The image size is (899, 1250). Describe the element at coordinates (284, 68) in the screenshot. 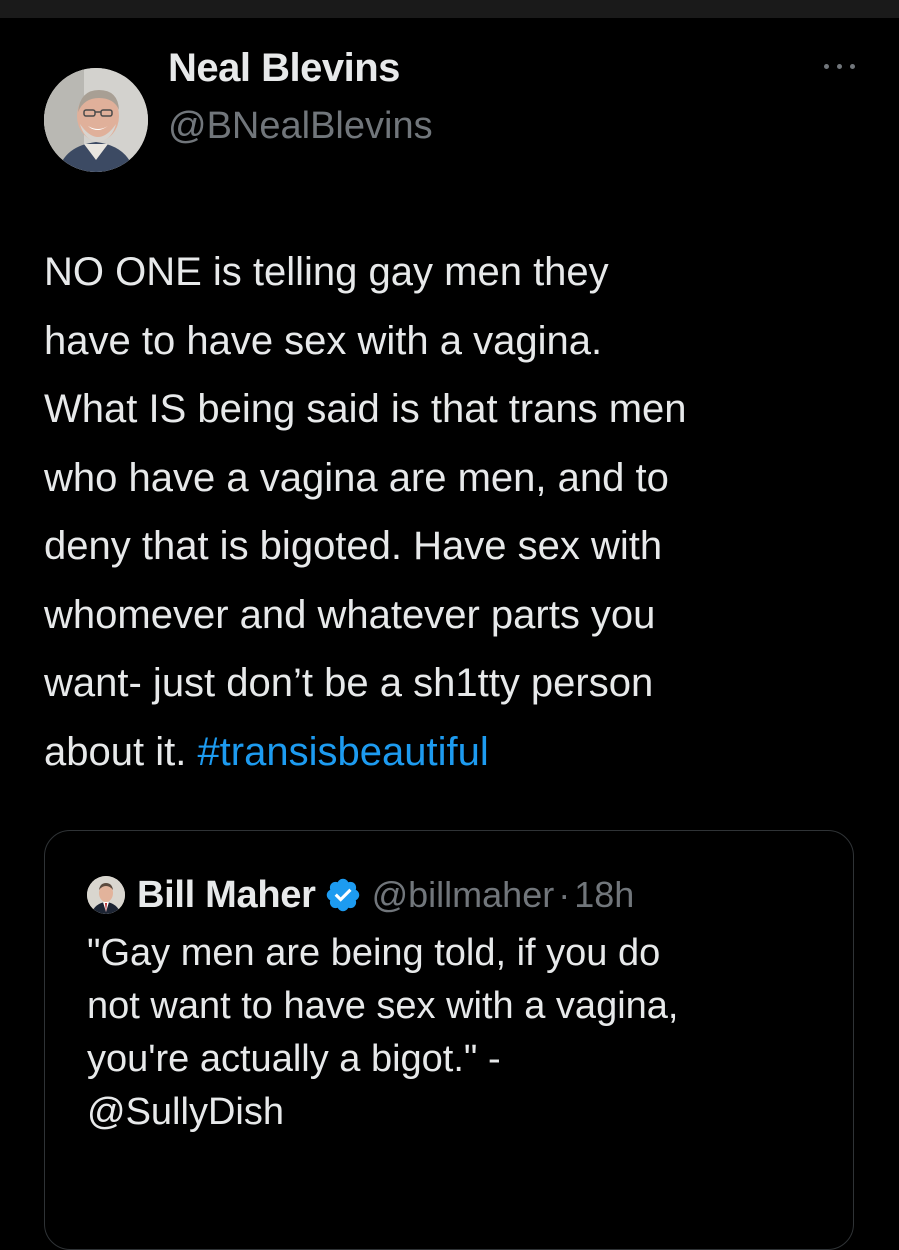

I see `author-name: Neal Blevins` at that location.